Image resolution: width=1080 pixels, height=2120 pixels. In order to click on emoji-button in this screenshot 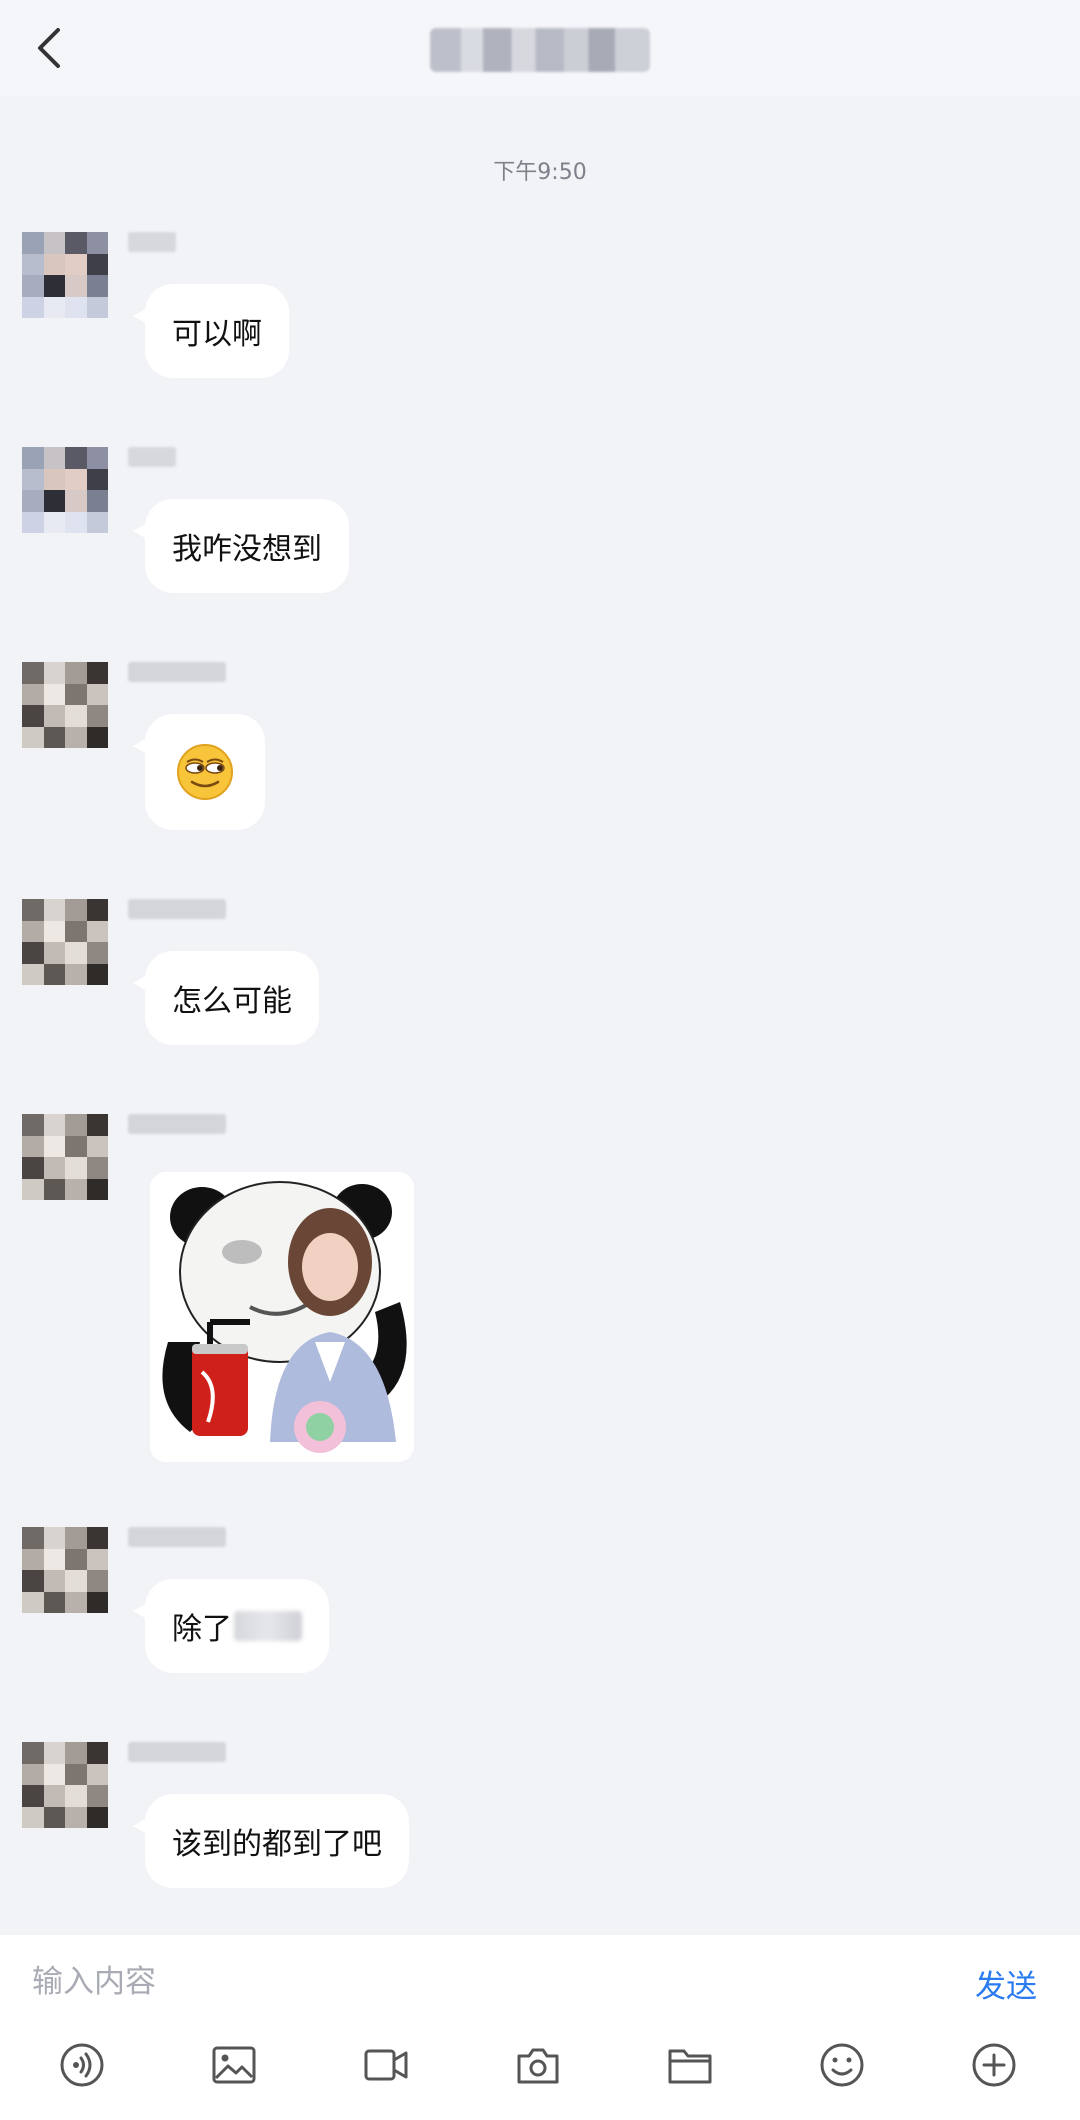, I will do `click(842, 2065)`.